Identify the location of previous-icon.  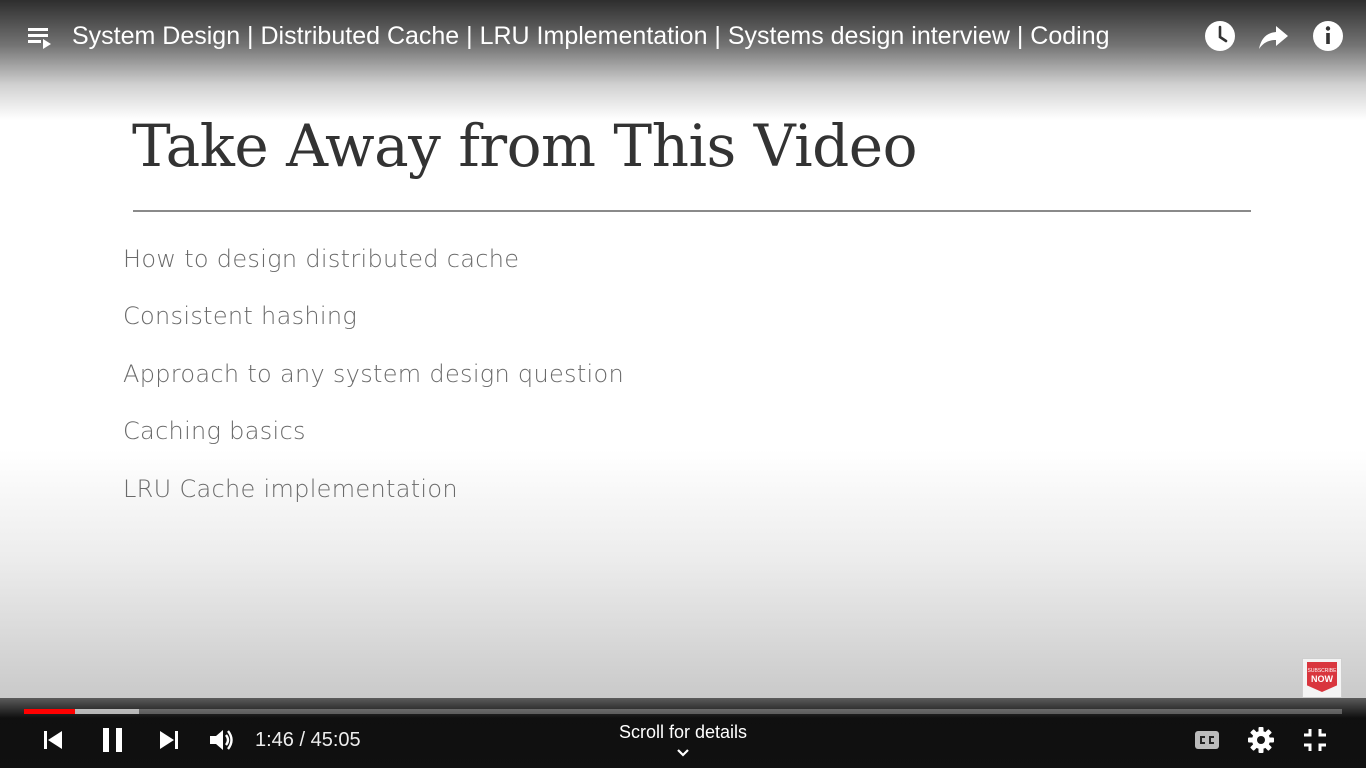
(53, 740).